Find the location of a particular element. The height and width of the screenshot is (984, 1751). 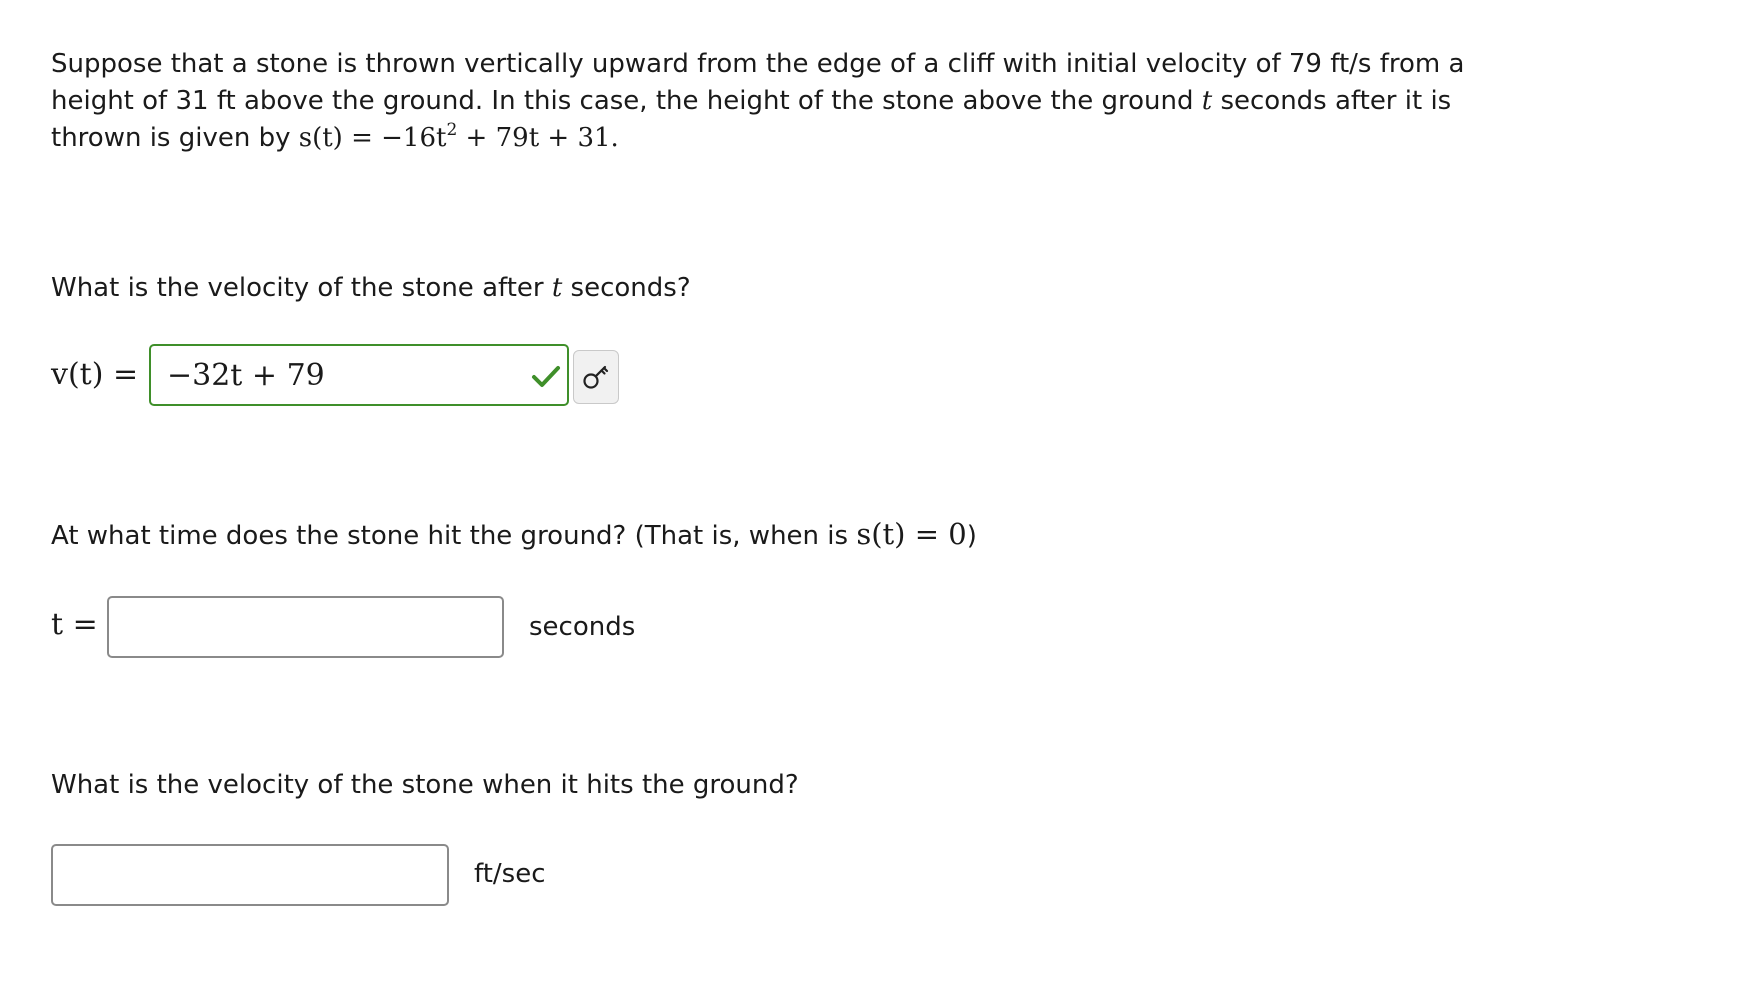

question1-text-1: What is the velocity of the stone after is located at coordinates (301, 288).